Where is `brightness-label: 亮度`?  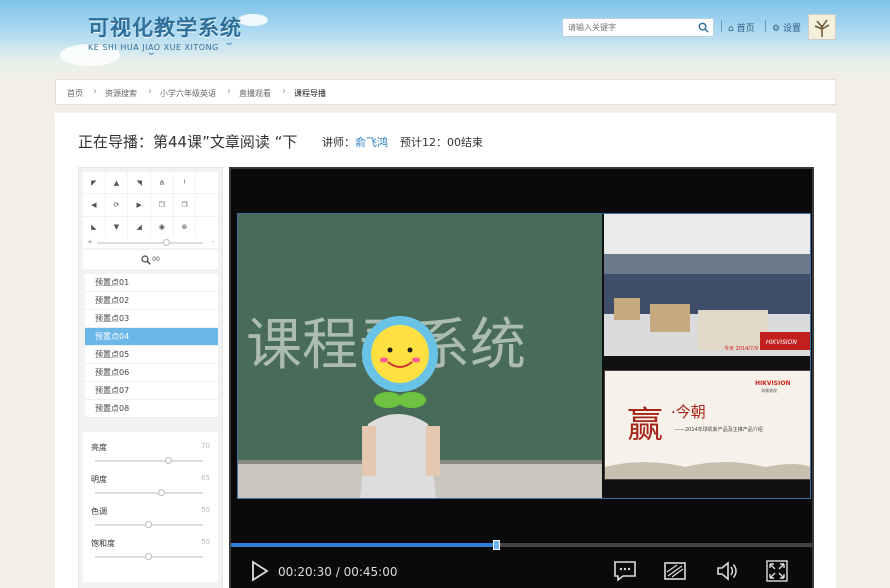
brightness-label: 亮度 is located at coordinates (99, 447).